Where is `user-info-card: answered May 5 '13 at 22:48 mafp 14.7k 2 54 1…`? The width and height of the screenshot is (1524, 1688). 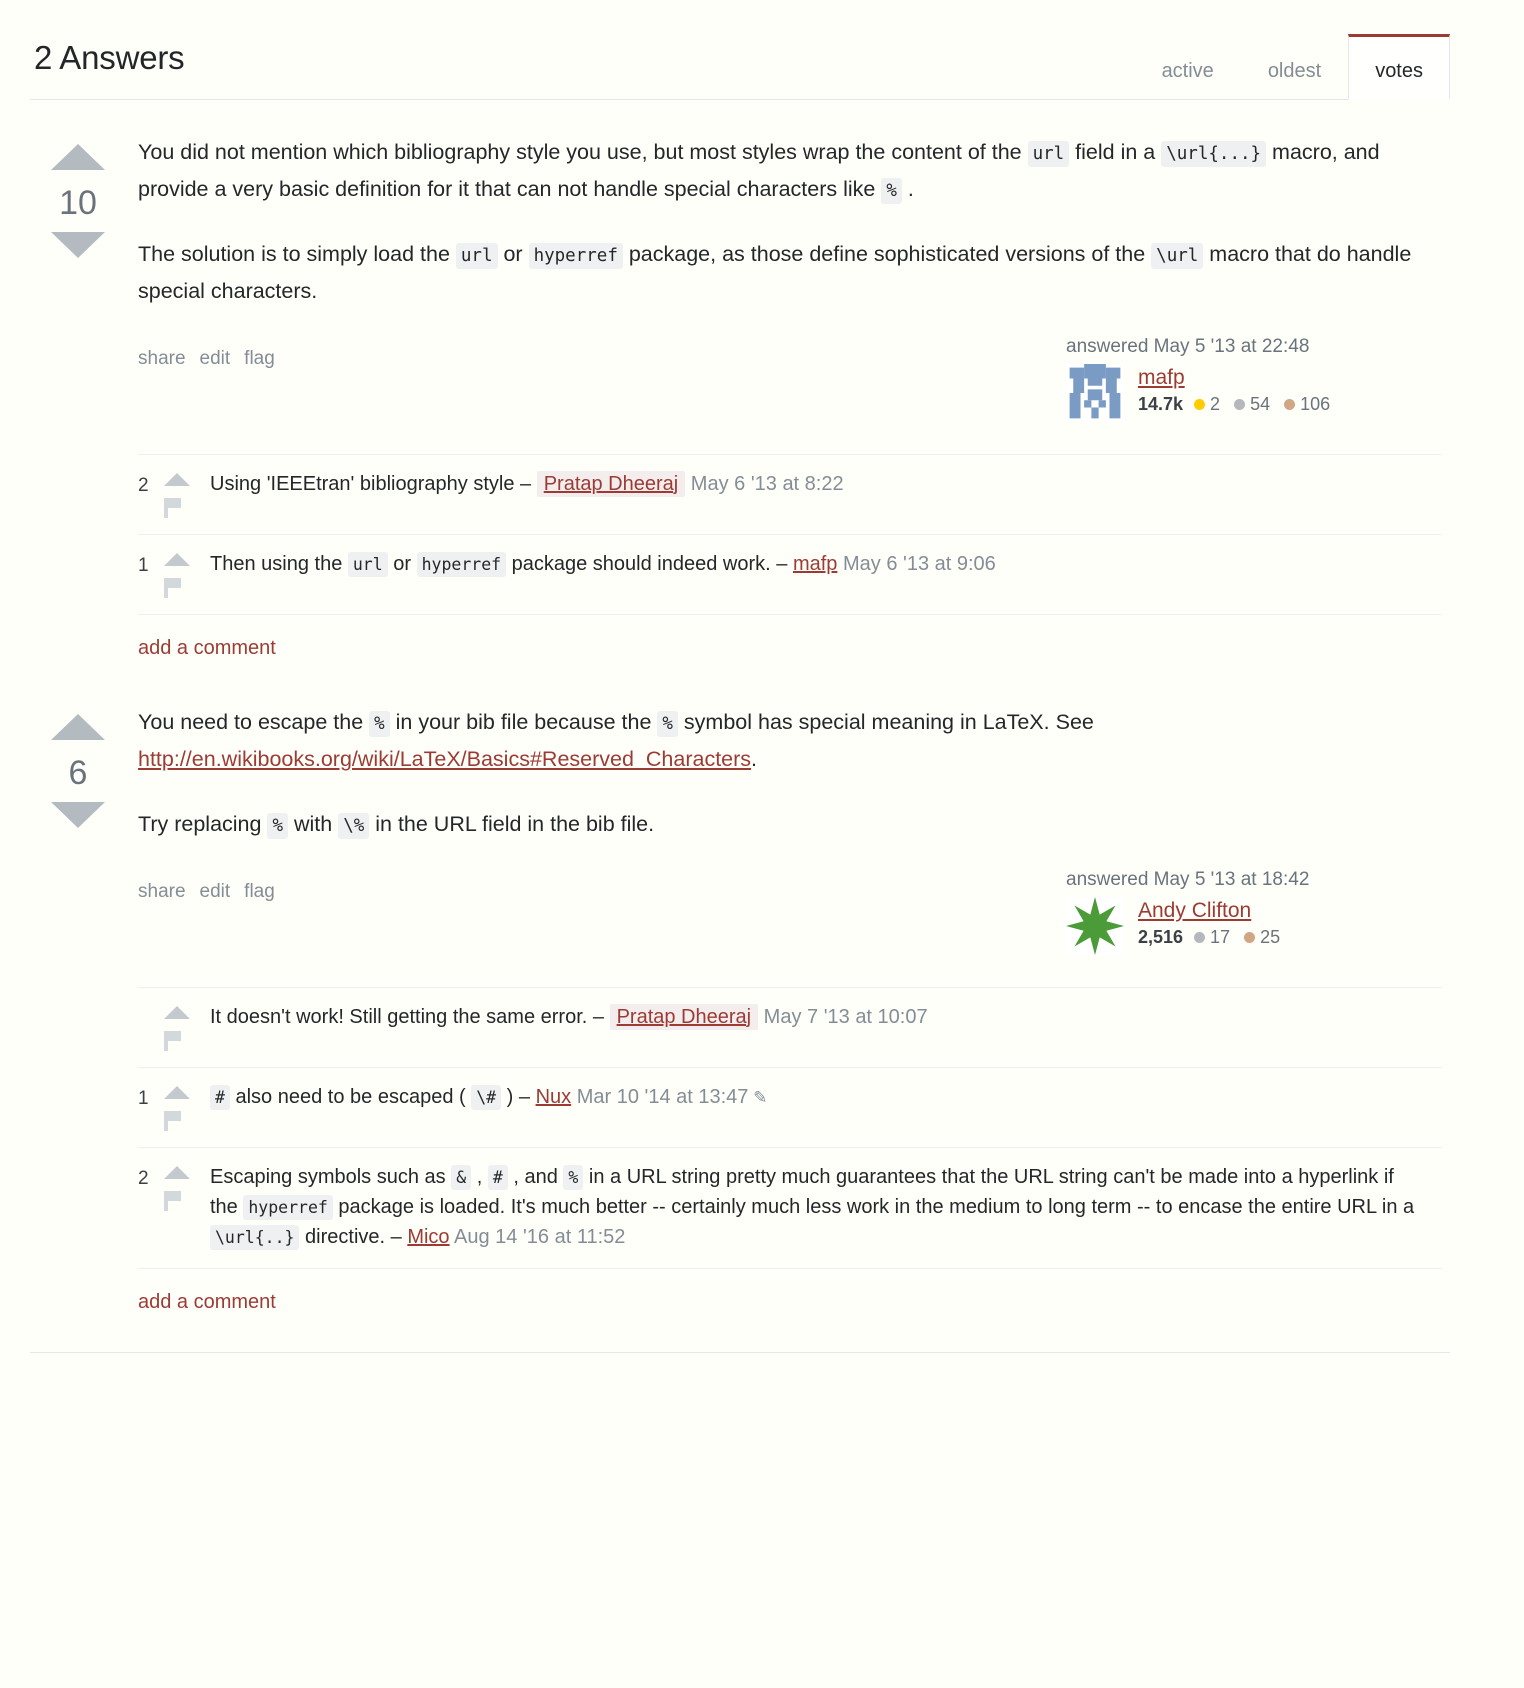 user-info-card: answered May 5 '13 at 22:48 mafp 14.7k 2 54 1… is located at coordinates (1247, 379).